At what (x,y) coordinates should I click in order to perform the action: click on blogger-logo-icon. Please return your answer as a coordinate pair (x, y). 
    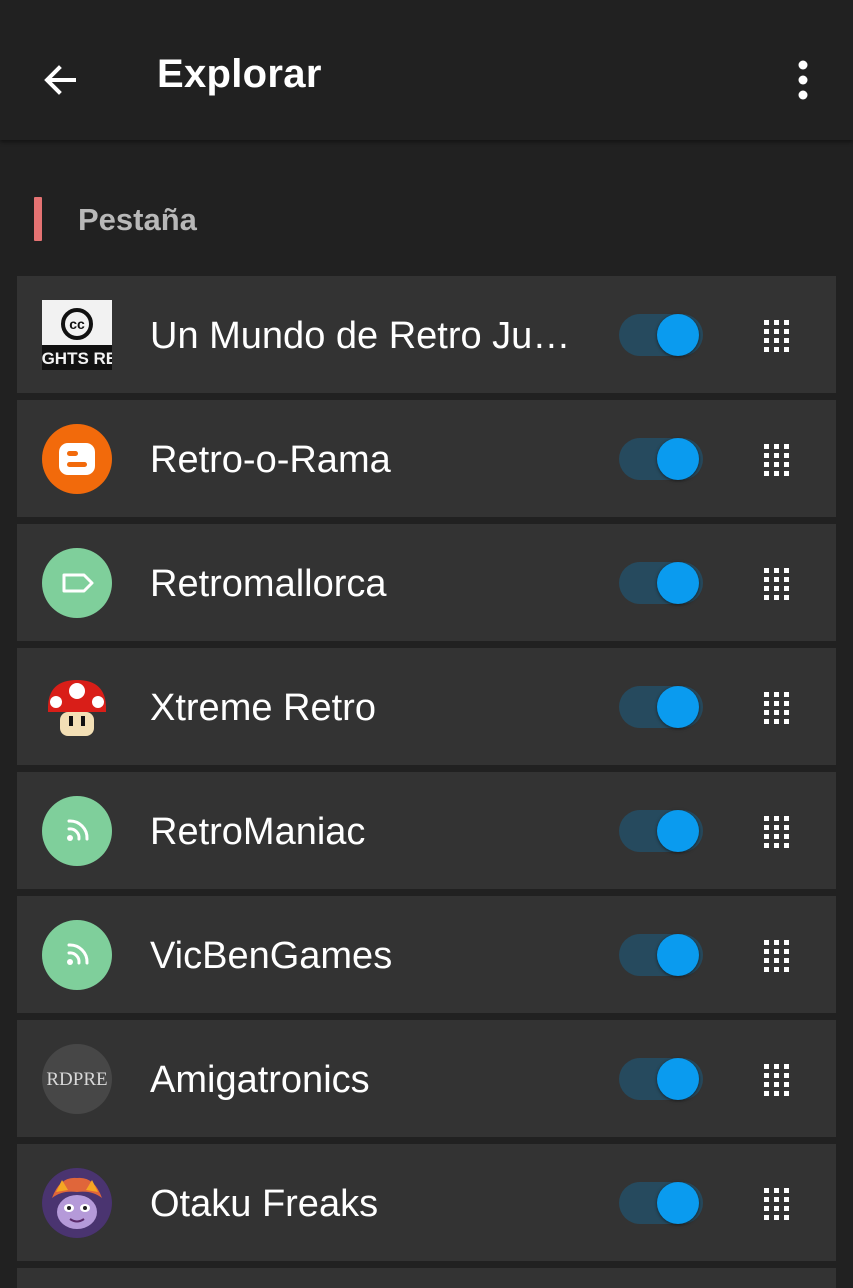
    Looking at the image, I should click on (77, 459).